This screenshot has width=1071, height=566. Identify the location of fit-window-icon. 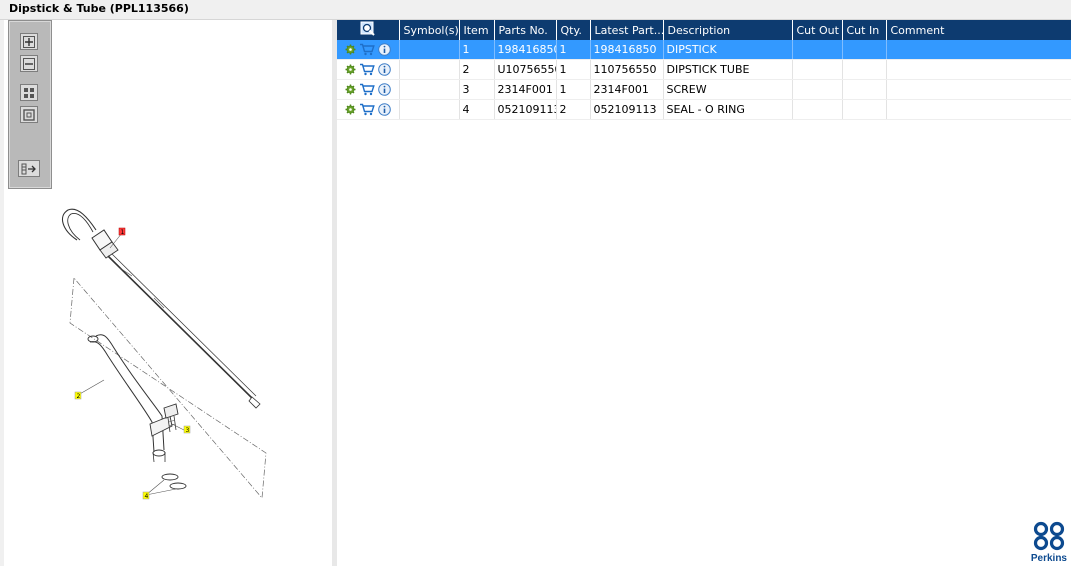
(29, 114).